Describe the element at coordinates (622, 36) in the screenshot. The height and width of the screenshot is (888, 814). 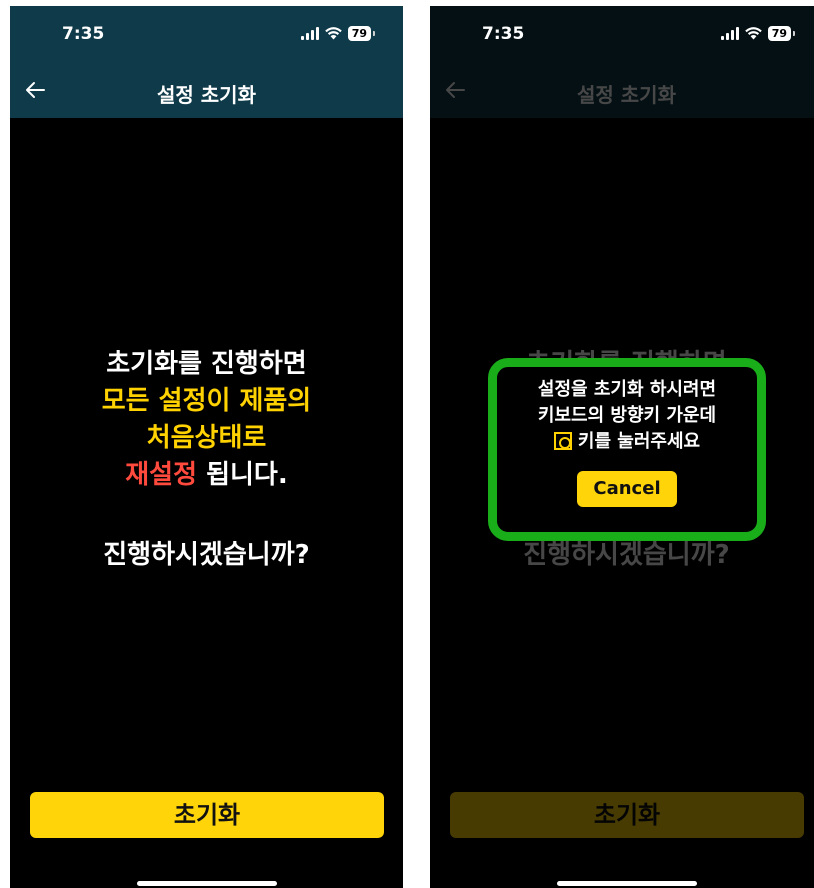
I see `status-bar: 7:35 79` at that location.